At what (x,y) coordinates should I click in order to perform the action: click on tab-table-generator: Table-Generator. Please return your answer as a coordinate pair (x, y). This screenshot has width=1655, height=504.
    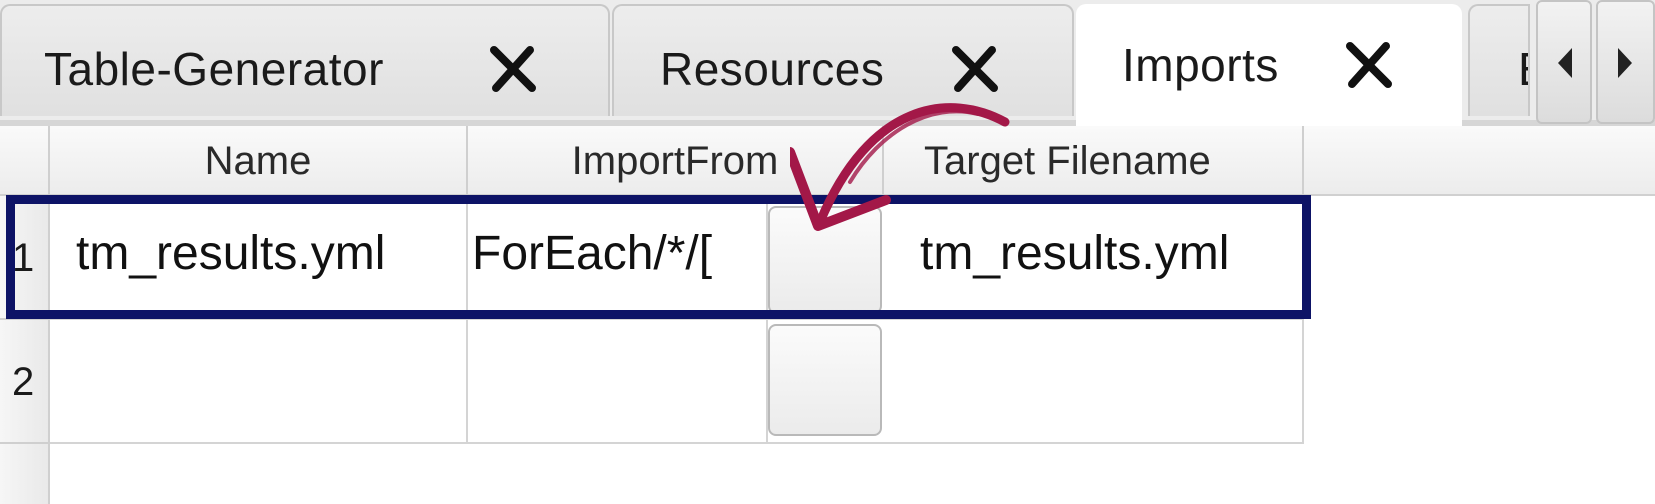
    Looking at the image, I should click on (305, 60).